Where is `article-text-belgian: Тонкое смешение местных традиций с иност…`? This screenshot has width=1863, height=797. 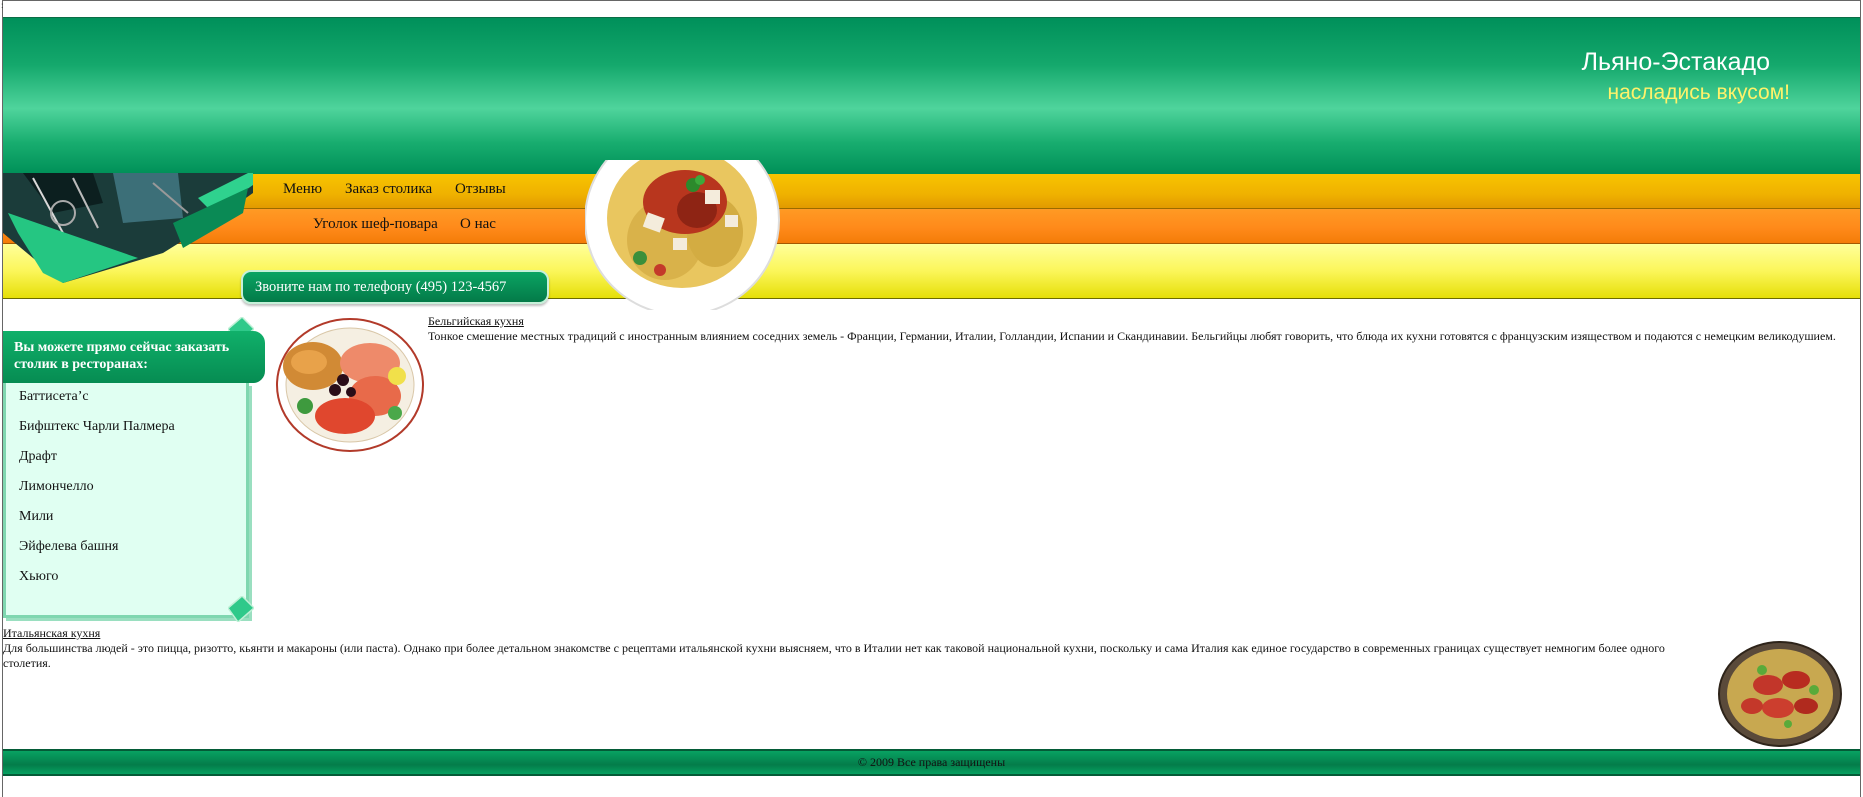
article-text-belgian: Тонкое смешение местных традиций с иност… is located at coordinates (1132, 336).